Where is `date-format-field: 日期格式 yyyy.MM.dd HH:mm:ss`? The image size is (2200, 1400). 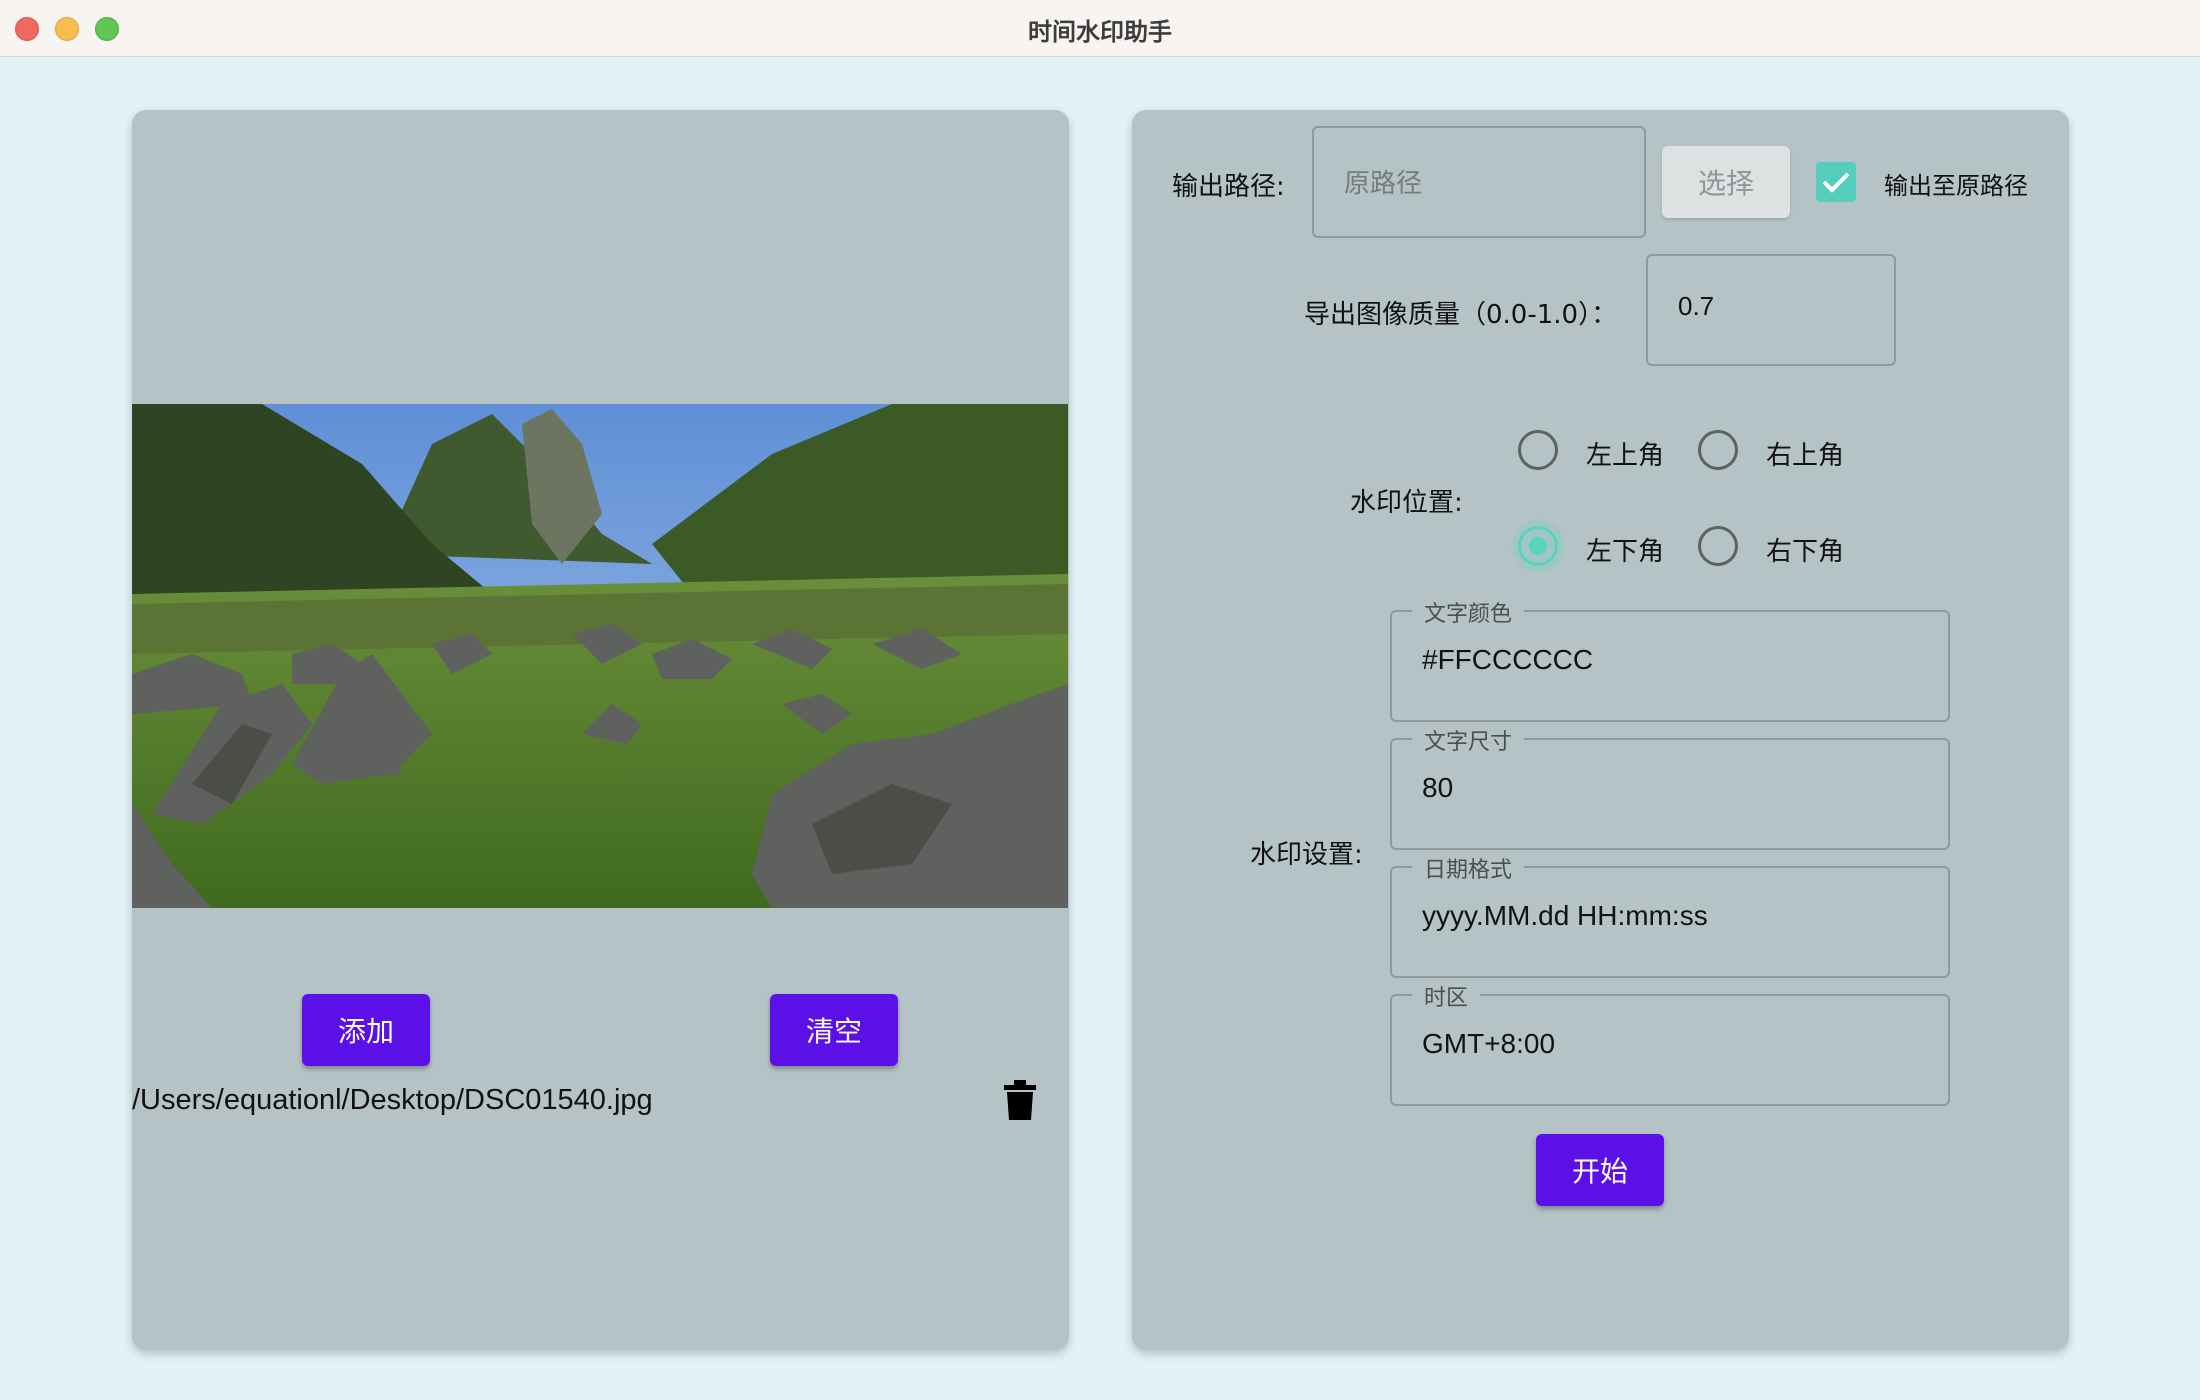
date-format-field: 日期格式 yyyy.MM.dd HH:mm:ss is located at coordinates (1670, 915).